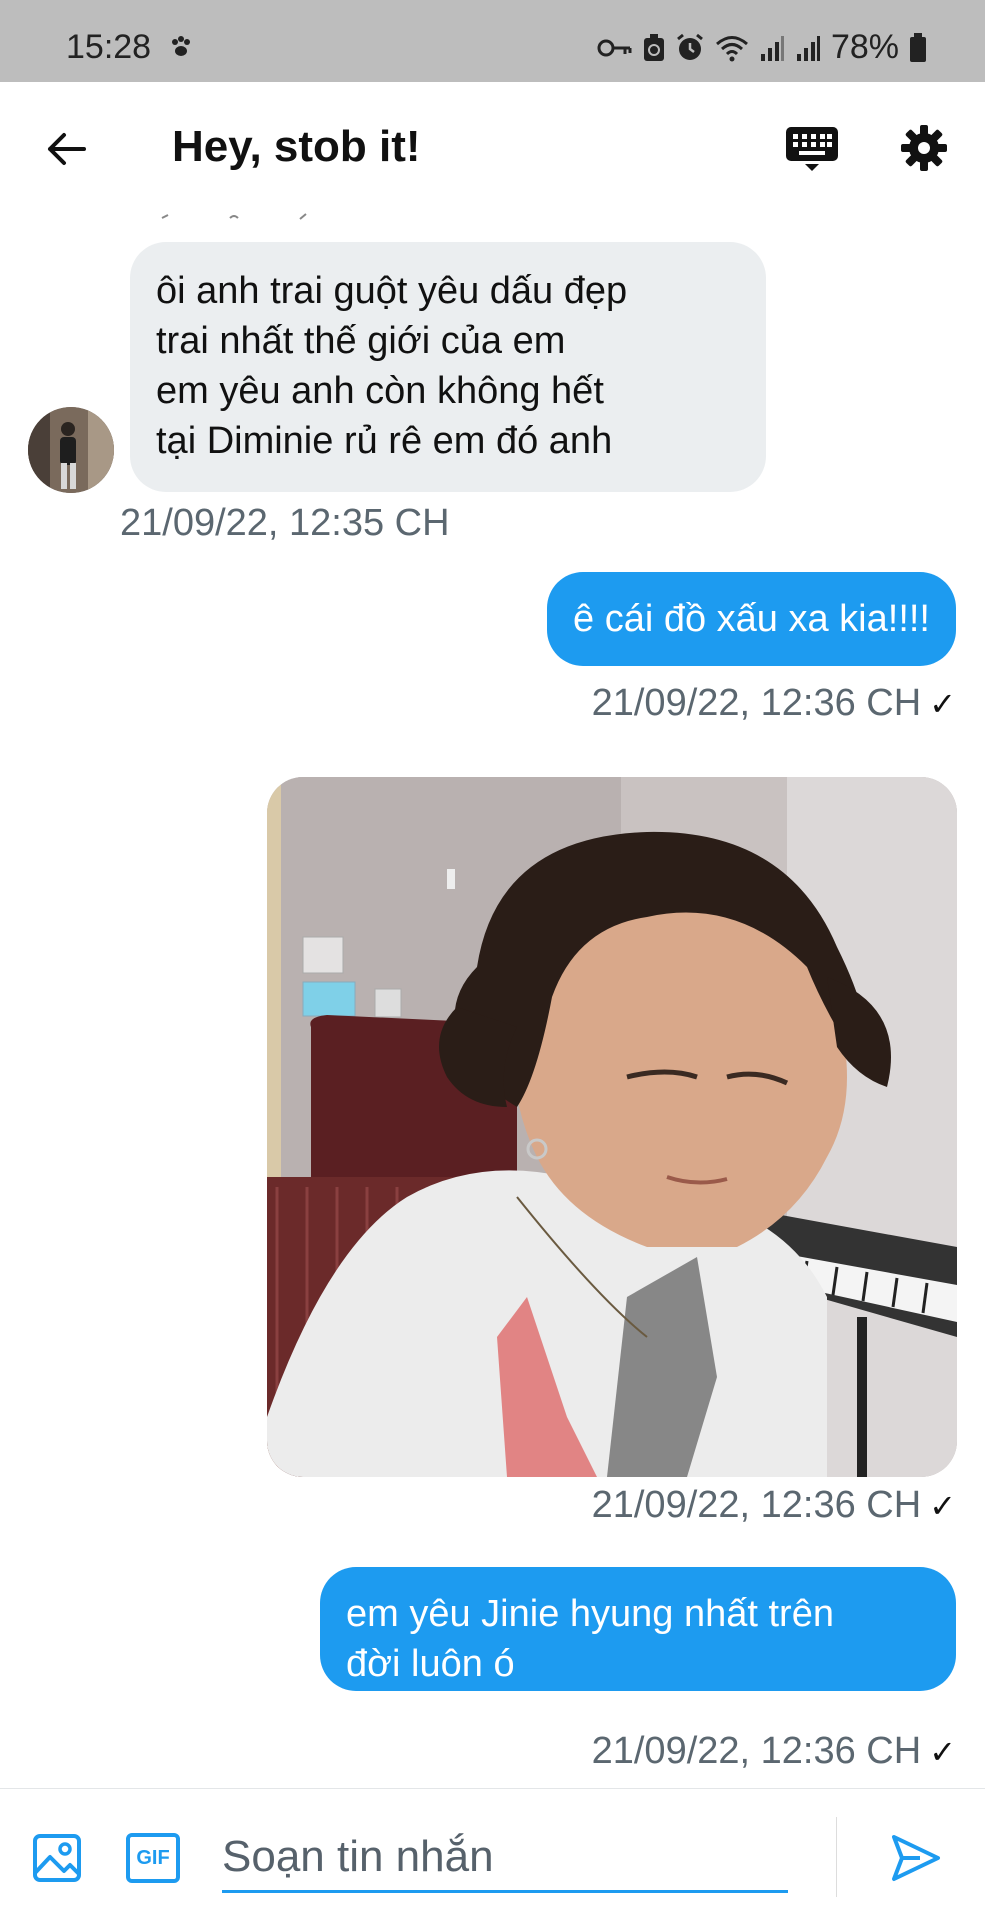 Image resolution: width=985 pixels, height=1920 pixels. Describe the element at coordinates (836, 1857) in the screenshot. I see `composer-divider` at that location.